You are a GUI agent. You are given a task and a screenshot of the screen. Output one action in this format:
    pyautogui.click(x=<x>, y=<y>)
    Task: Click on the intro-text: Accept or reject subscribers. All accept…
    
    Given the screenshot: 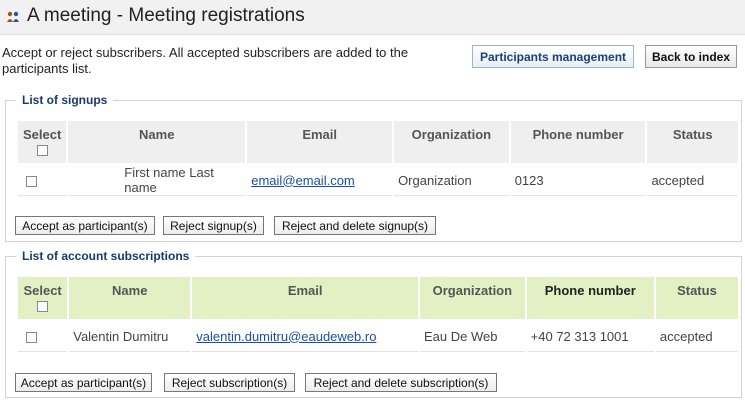 What is the action you would take?
    pyautogui.click(x=205, y=60)
    